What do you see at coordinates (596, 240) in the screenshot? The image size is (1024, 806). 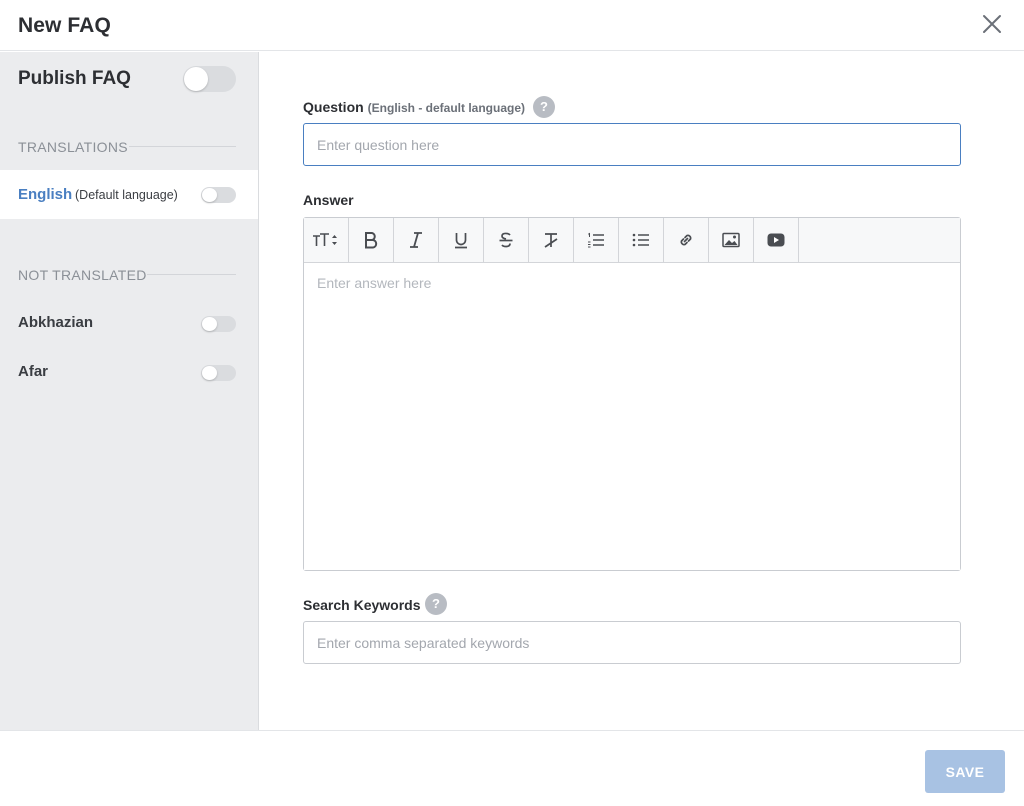 I see `ordered-list-icon` at bounding box center [596, 240].